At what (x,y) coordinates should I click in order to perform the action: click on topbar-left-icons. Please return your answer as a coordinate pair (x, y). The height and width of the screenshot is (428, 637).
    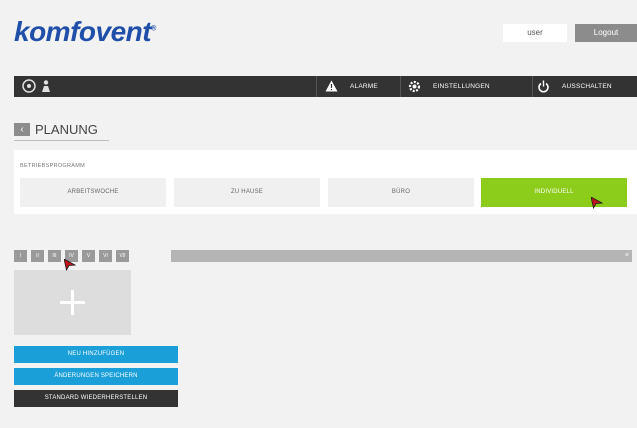
    Looking at the image, I should click on (37, 86).